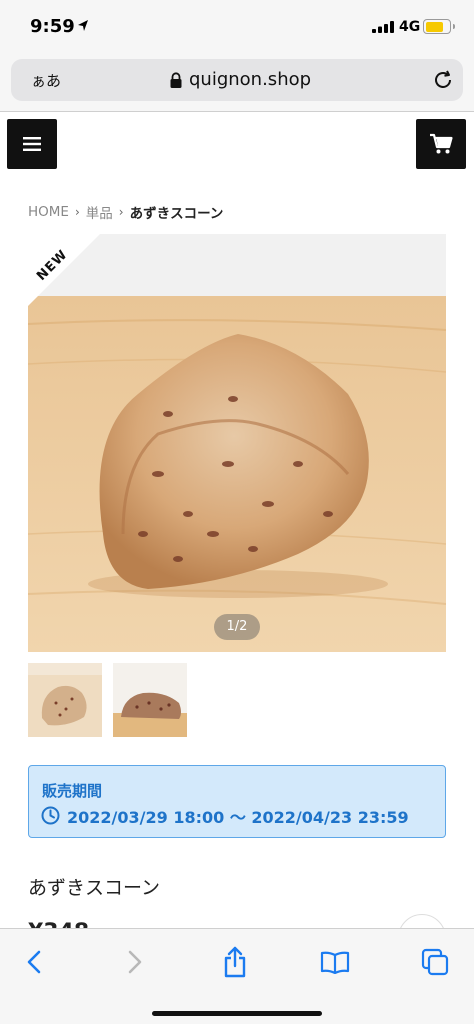 The height and width of the screenshot is (1024, 474). What do you see at coordinates (176, 80) in the screenshot?
I see `lock-icon` at bounding box center [176, 80].